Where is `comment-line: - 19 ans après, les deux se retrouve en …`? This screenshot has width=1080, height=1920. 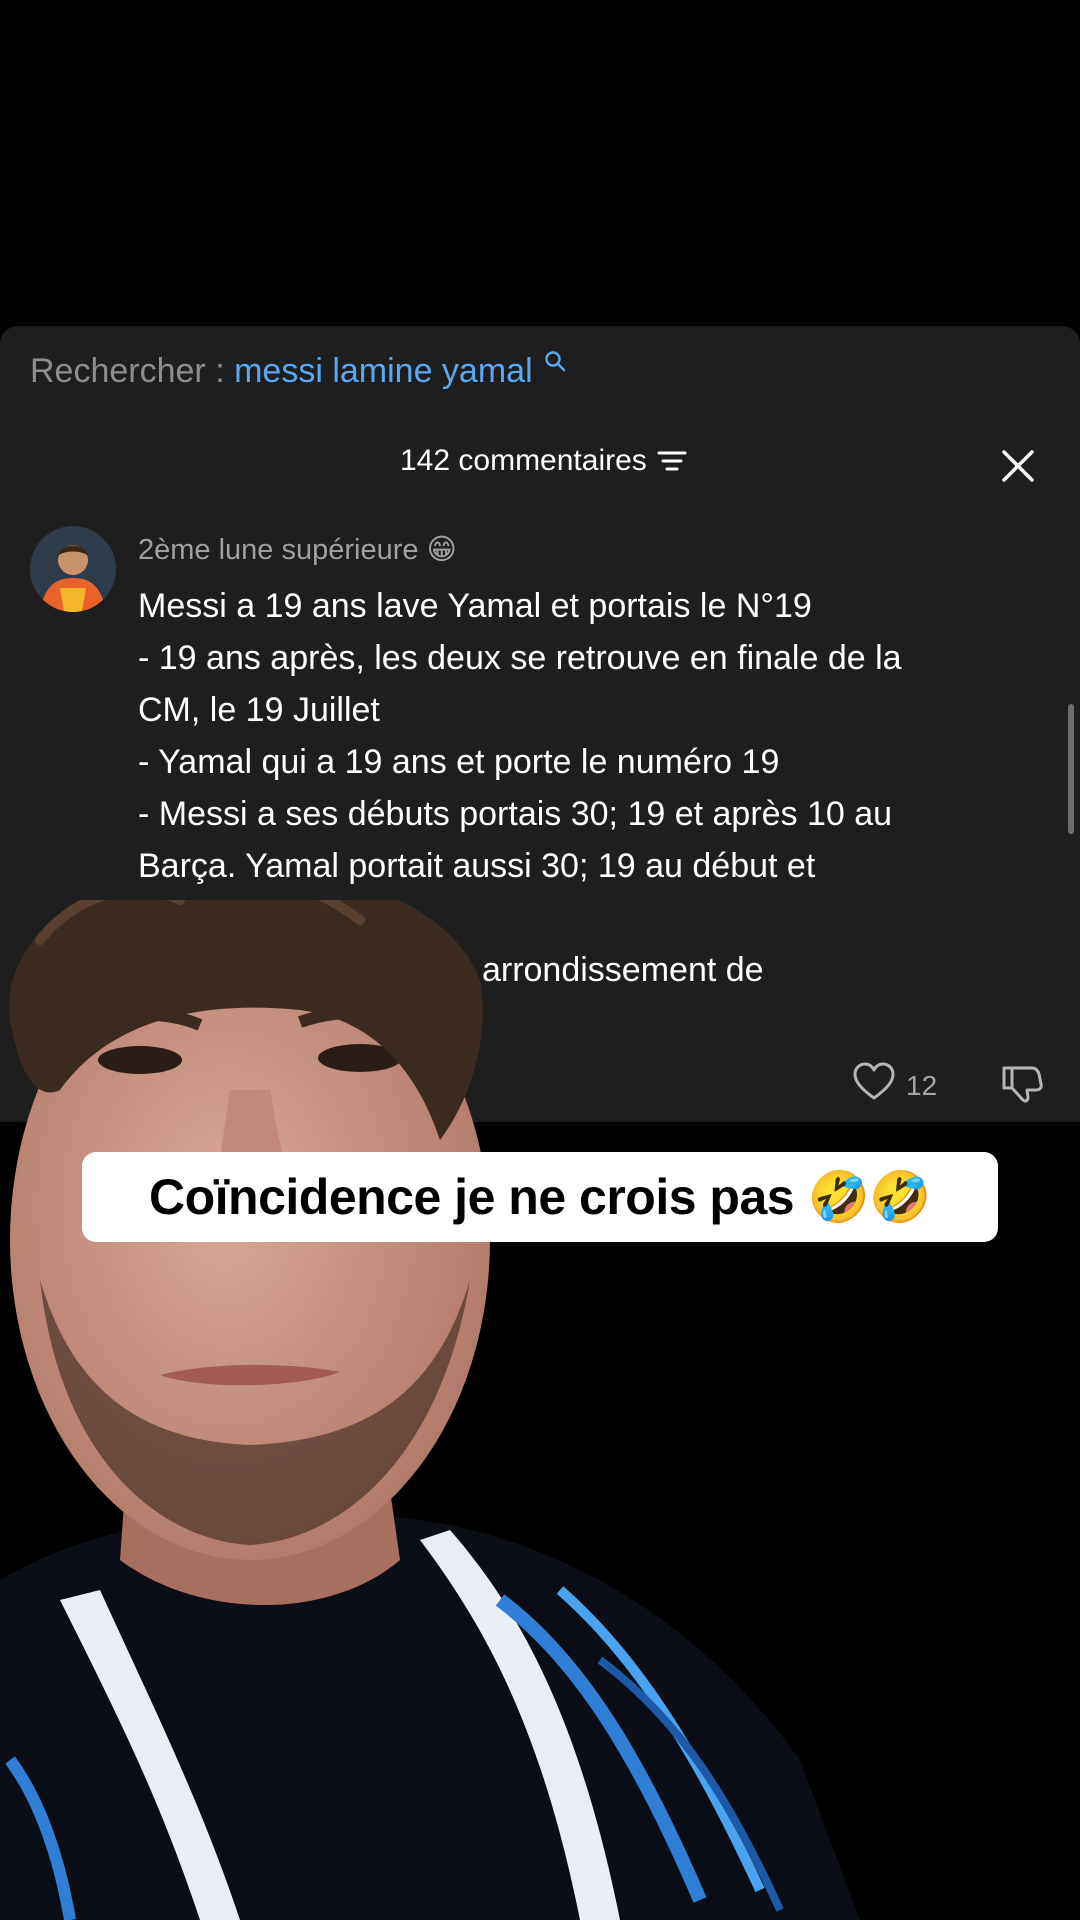 comment-line: - 19 ans après, les deux se retrouve en … is located at coordinates (520, 658).